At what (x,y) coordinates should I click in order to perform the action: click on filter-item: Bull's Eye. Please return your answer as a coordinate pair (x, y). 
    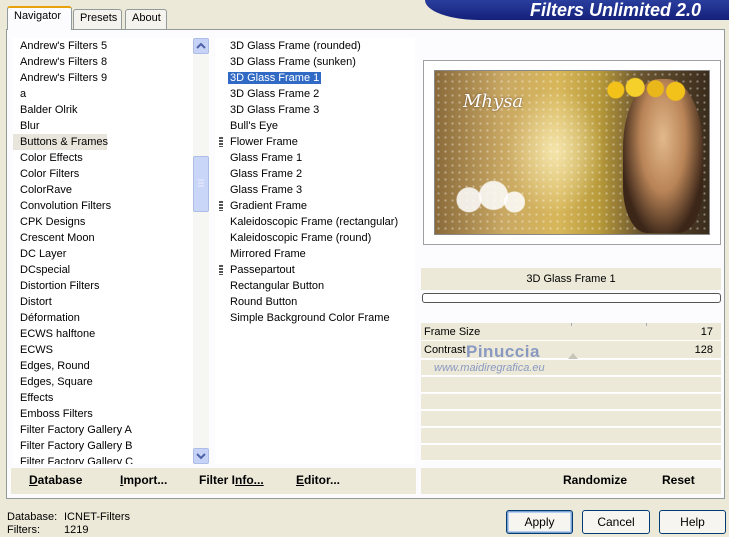
    Looking at the image, I should click on (315, 126).